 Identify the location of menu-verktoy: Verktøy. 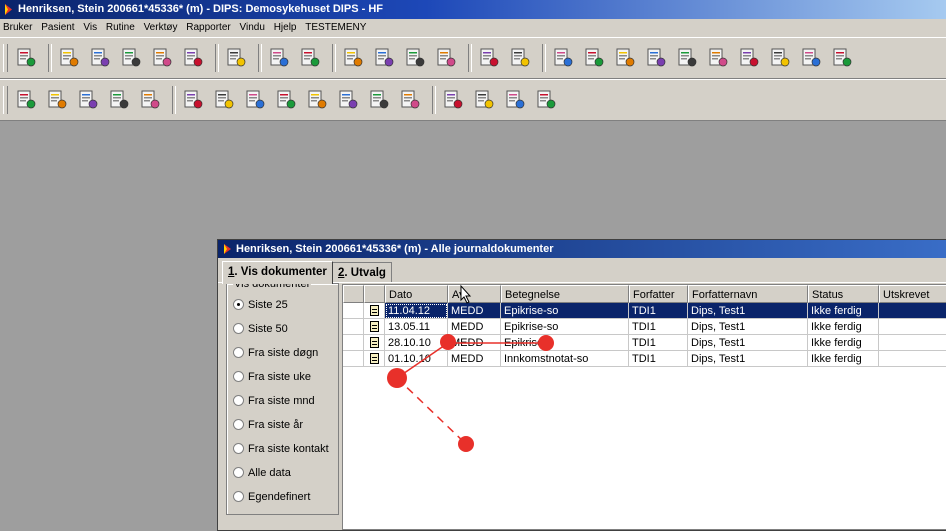
(161, 27).